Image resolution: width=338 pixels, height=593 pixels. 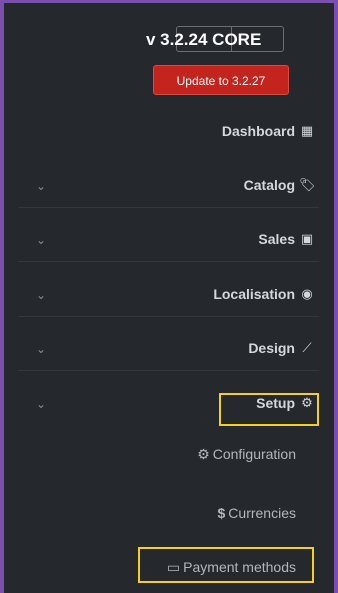 What do you see at coordinates (307, 347) in the screenshot?
I see `paint-brush-icon: ⟋` at bounding box center [307, 347].